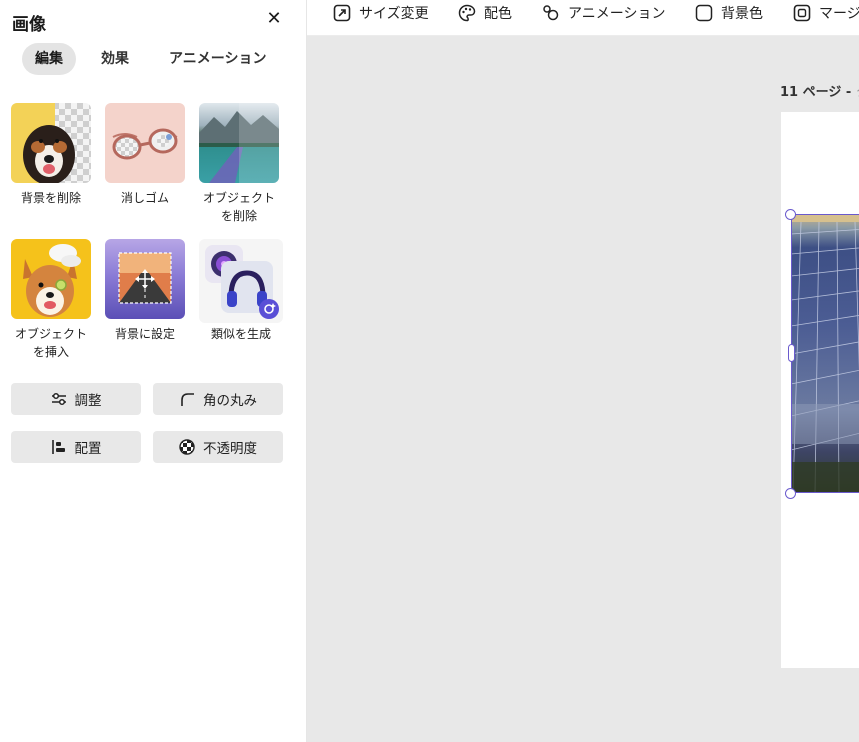 The width and height of the screenshot is (859, 742). I want to click on resize-handle-bottom-left, so click(790, 493).